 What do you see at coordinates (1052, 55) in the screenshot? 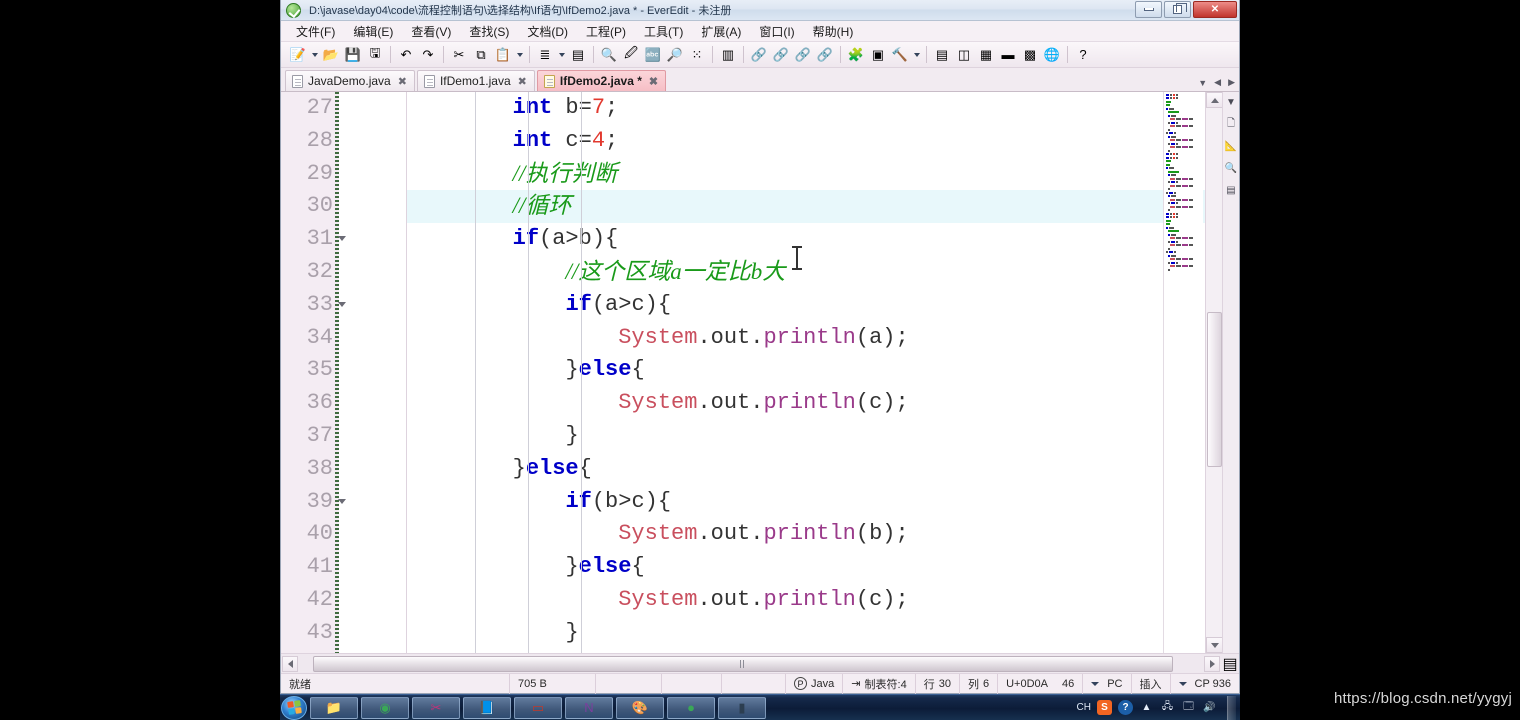
I see `browser-icon: 🌐` at bounding box center [1052, 55].